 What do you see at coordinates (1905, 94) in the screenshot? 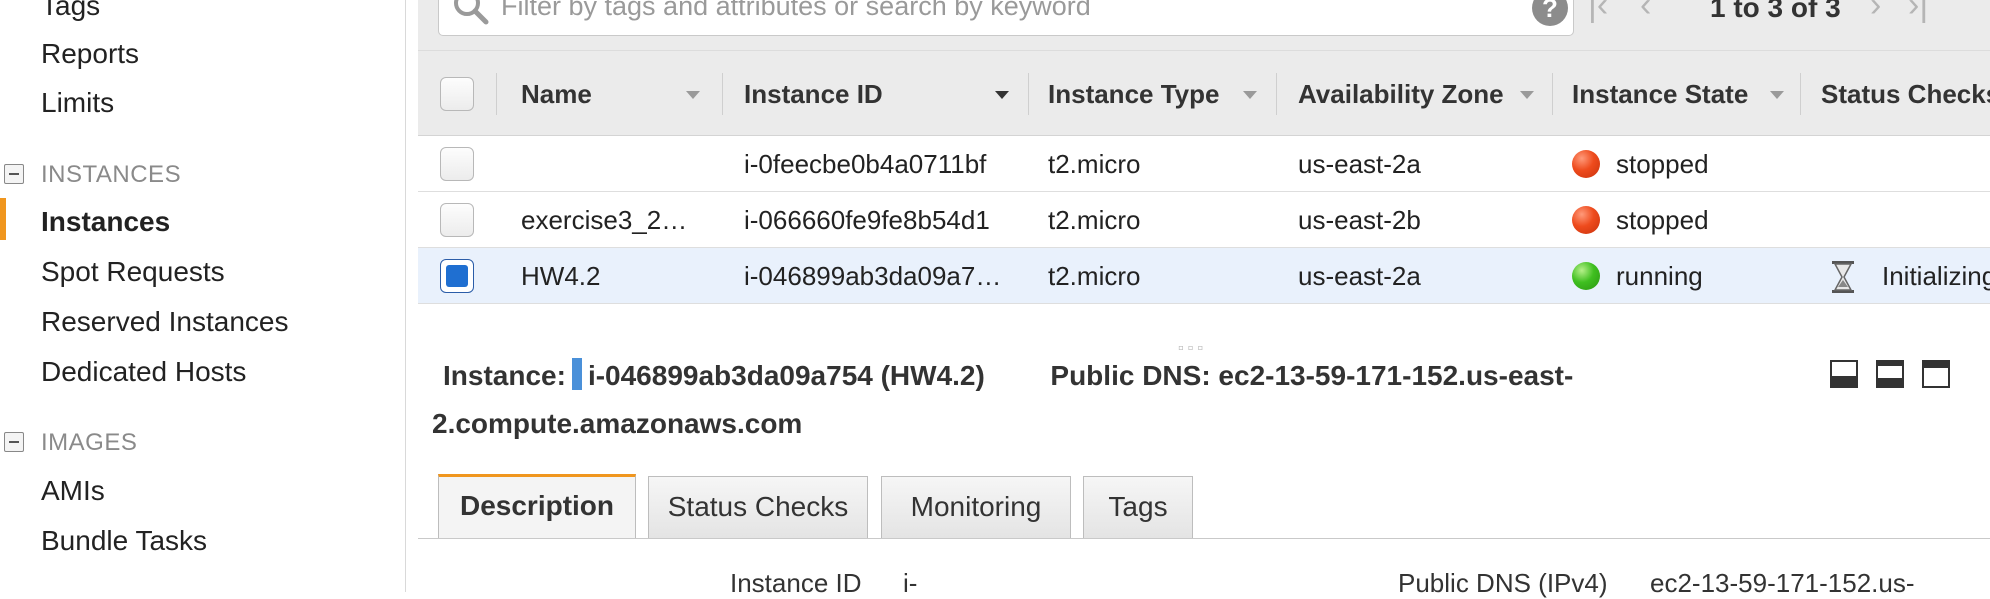
I see `column-header-status-checks: Status Checks` at bounding box center [1905, 94].